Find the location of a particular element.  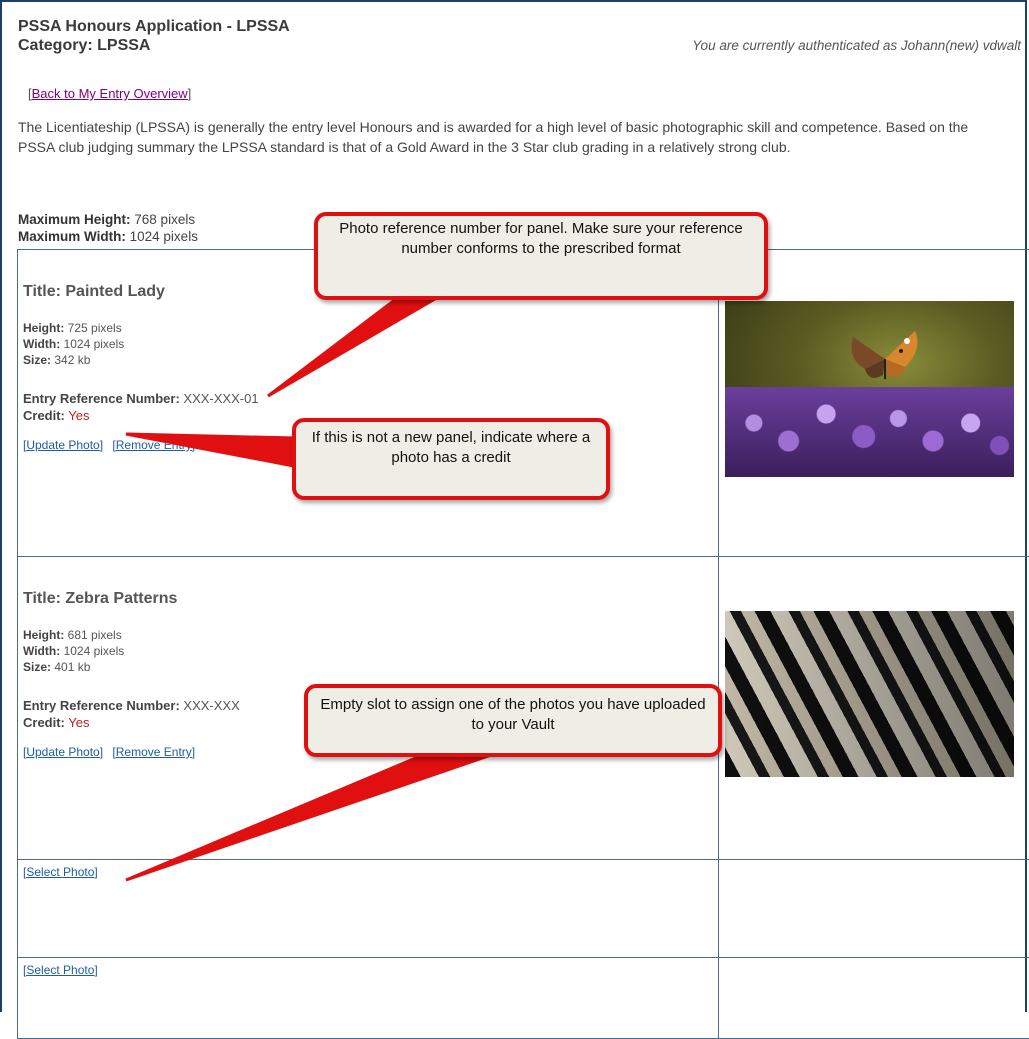

size-value: 401 kb is located at coordinates (72, 667).